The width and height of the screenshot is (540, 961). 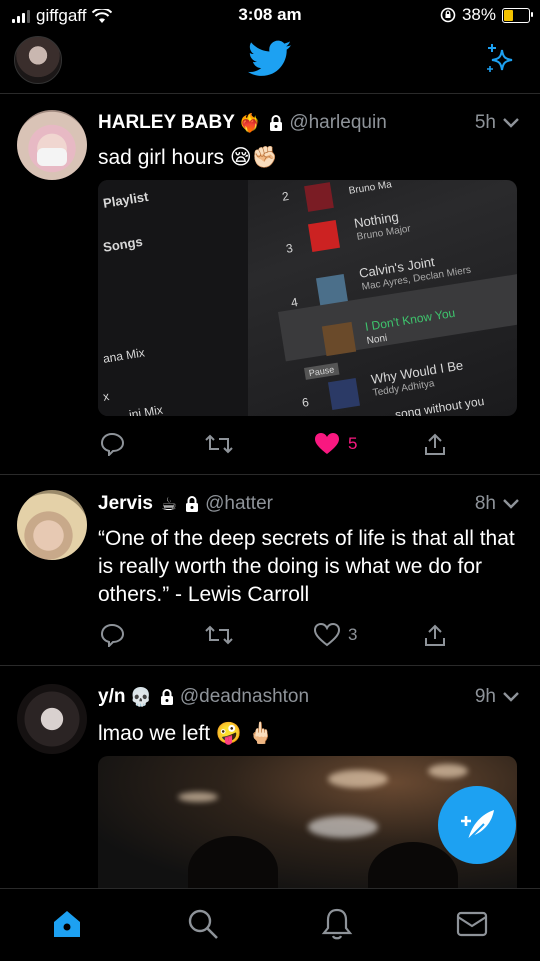 I want to click on media-text: 4, so click(x=294, y=302).